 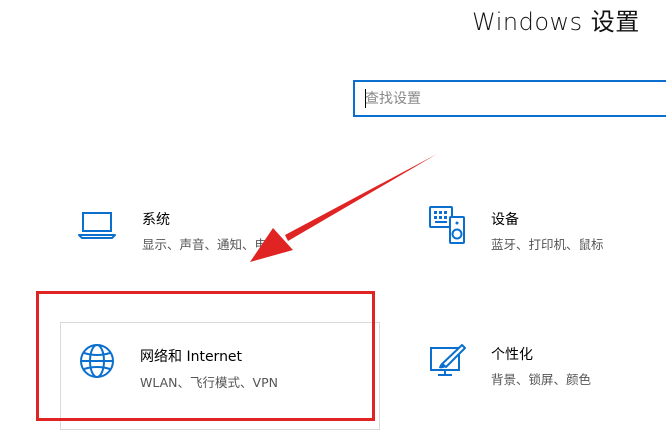 What do you see at coordinates (97, 363) in the screenshot?
I see `globe-icon` at bounding box center [97, 363].